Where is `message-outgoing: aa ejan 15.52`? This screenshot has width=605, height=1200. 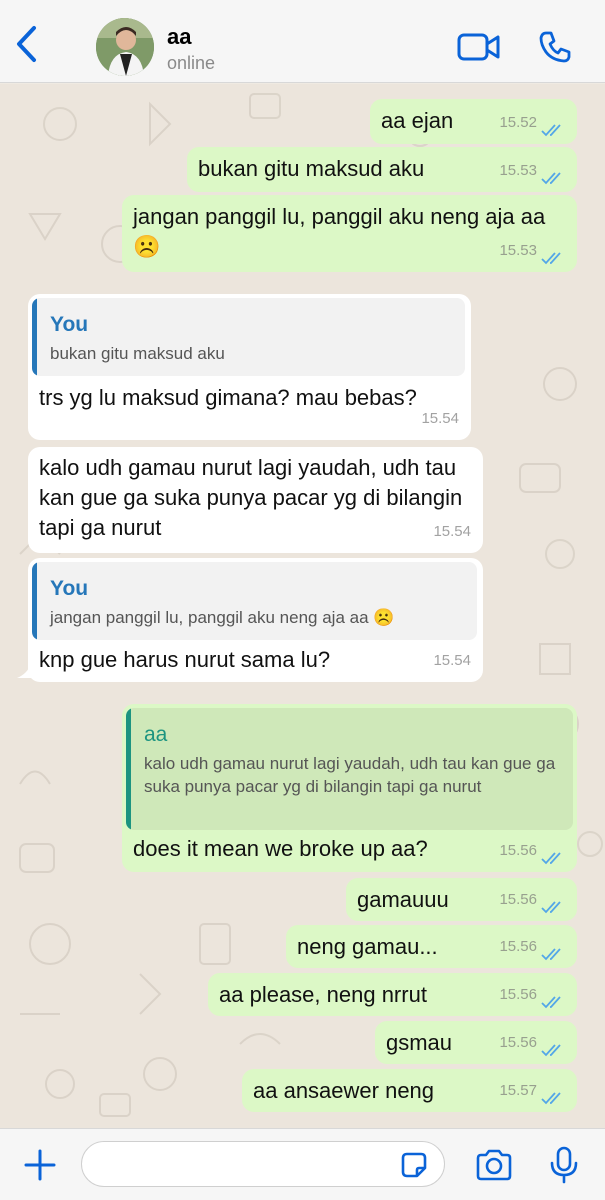 message-outgoing: aa ejan 15.52 is located at coordinates (473, 121).